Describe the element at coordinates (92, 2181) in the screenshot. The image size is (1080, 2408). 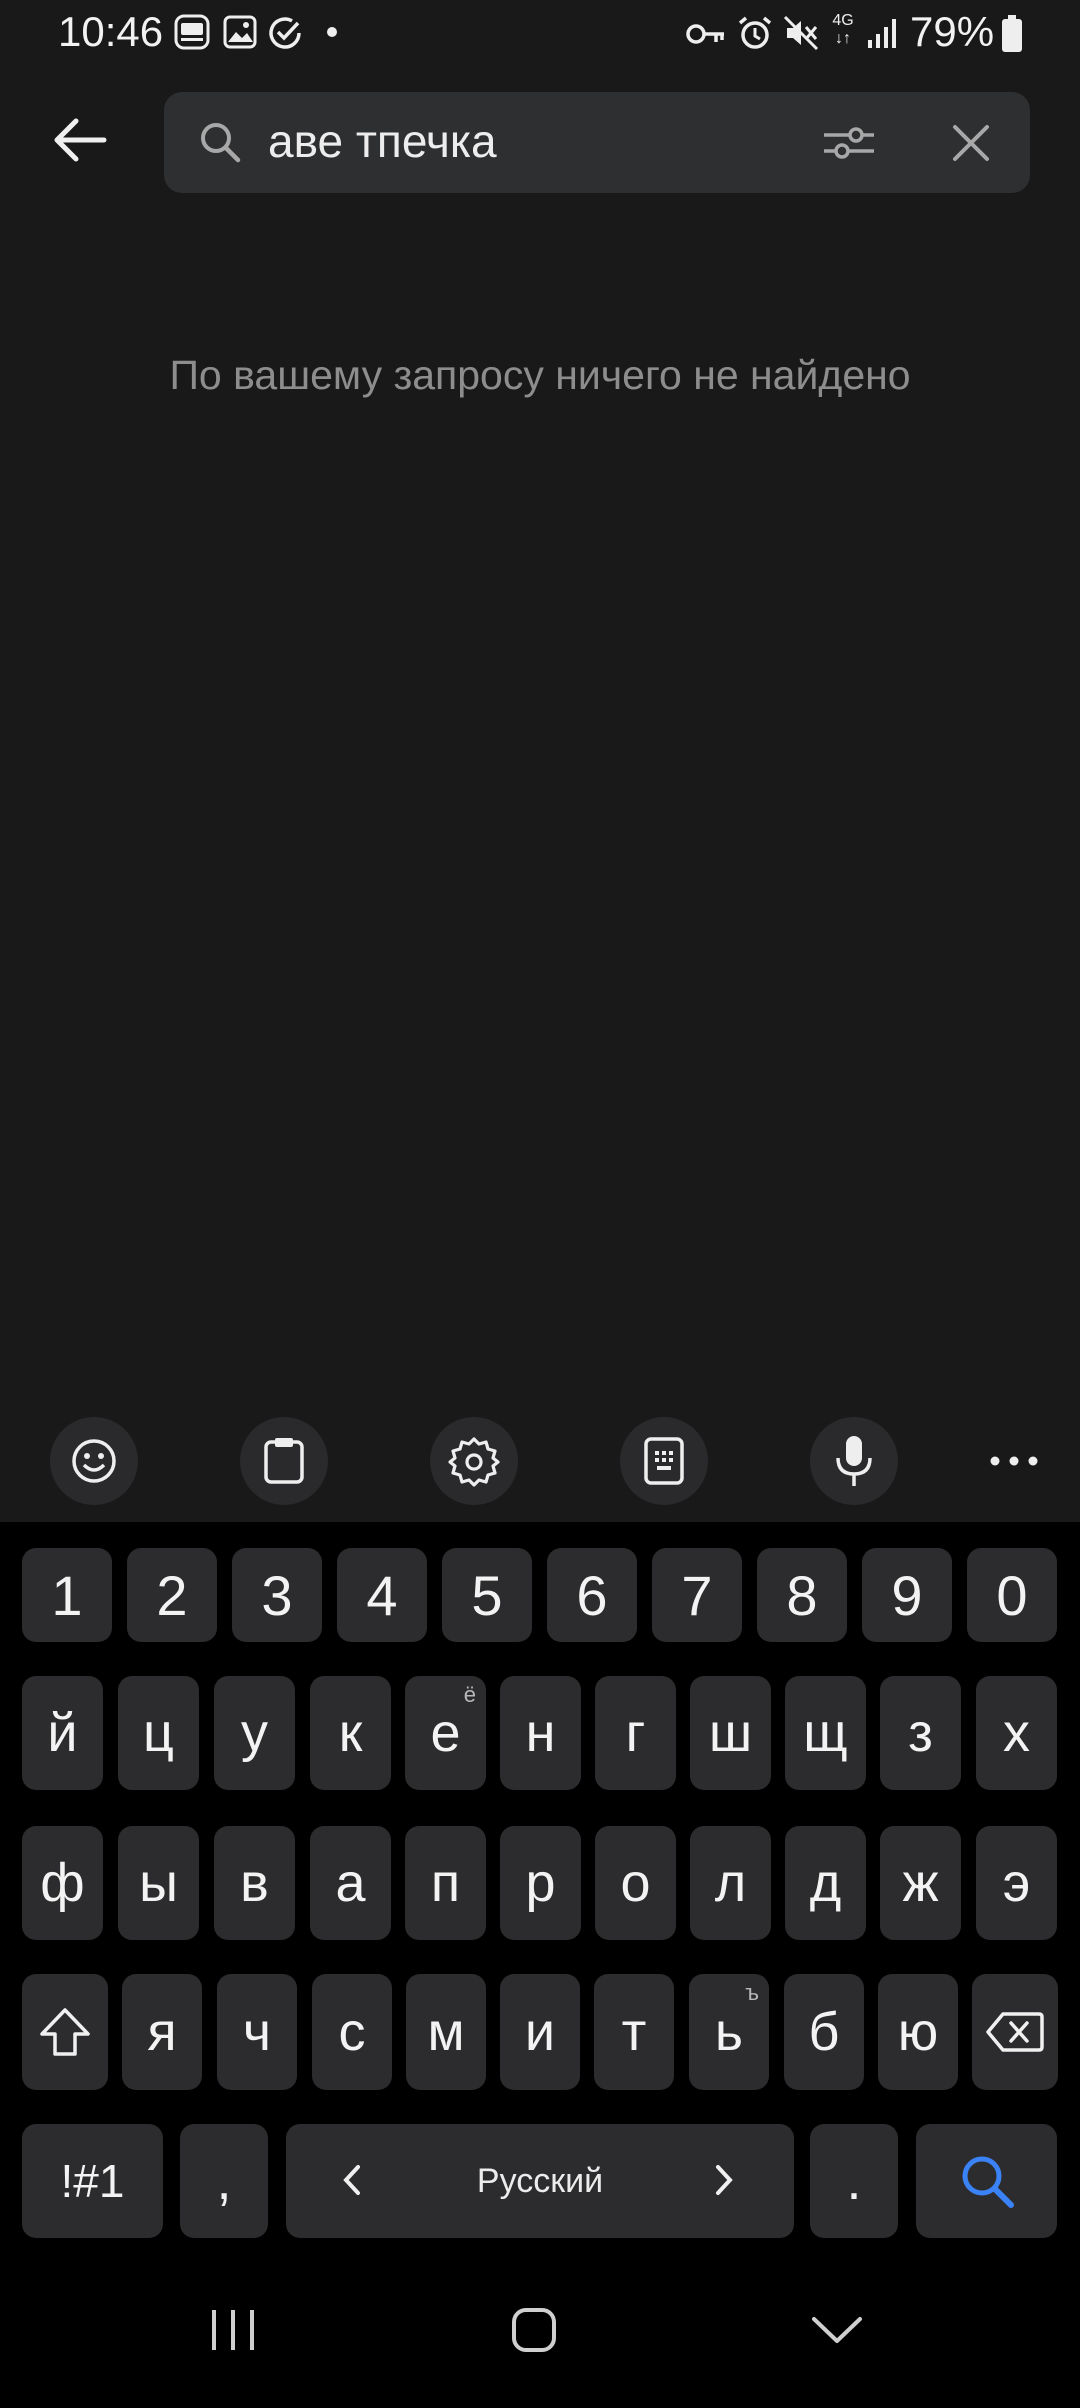
I see `symbols-key: !#1` at that location.